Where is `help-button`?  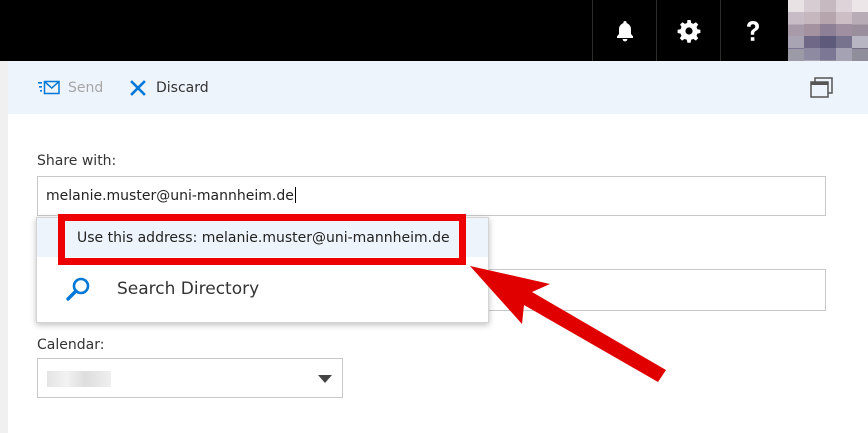 help-button is located at coordinates (753, 30).